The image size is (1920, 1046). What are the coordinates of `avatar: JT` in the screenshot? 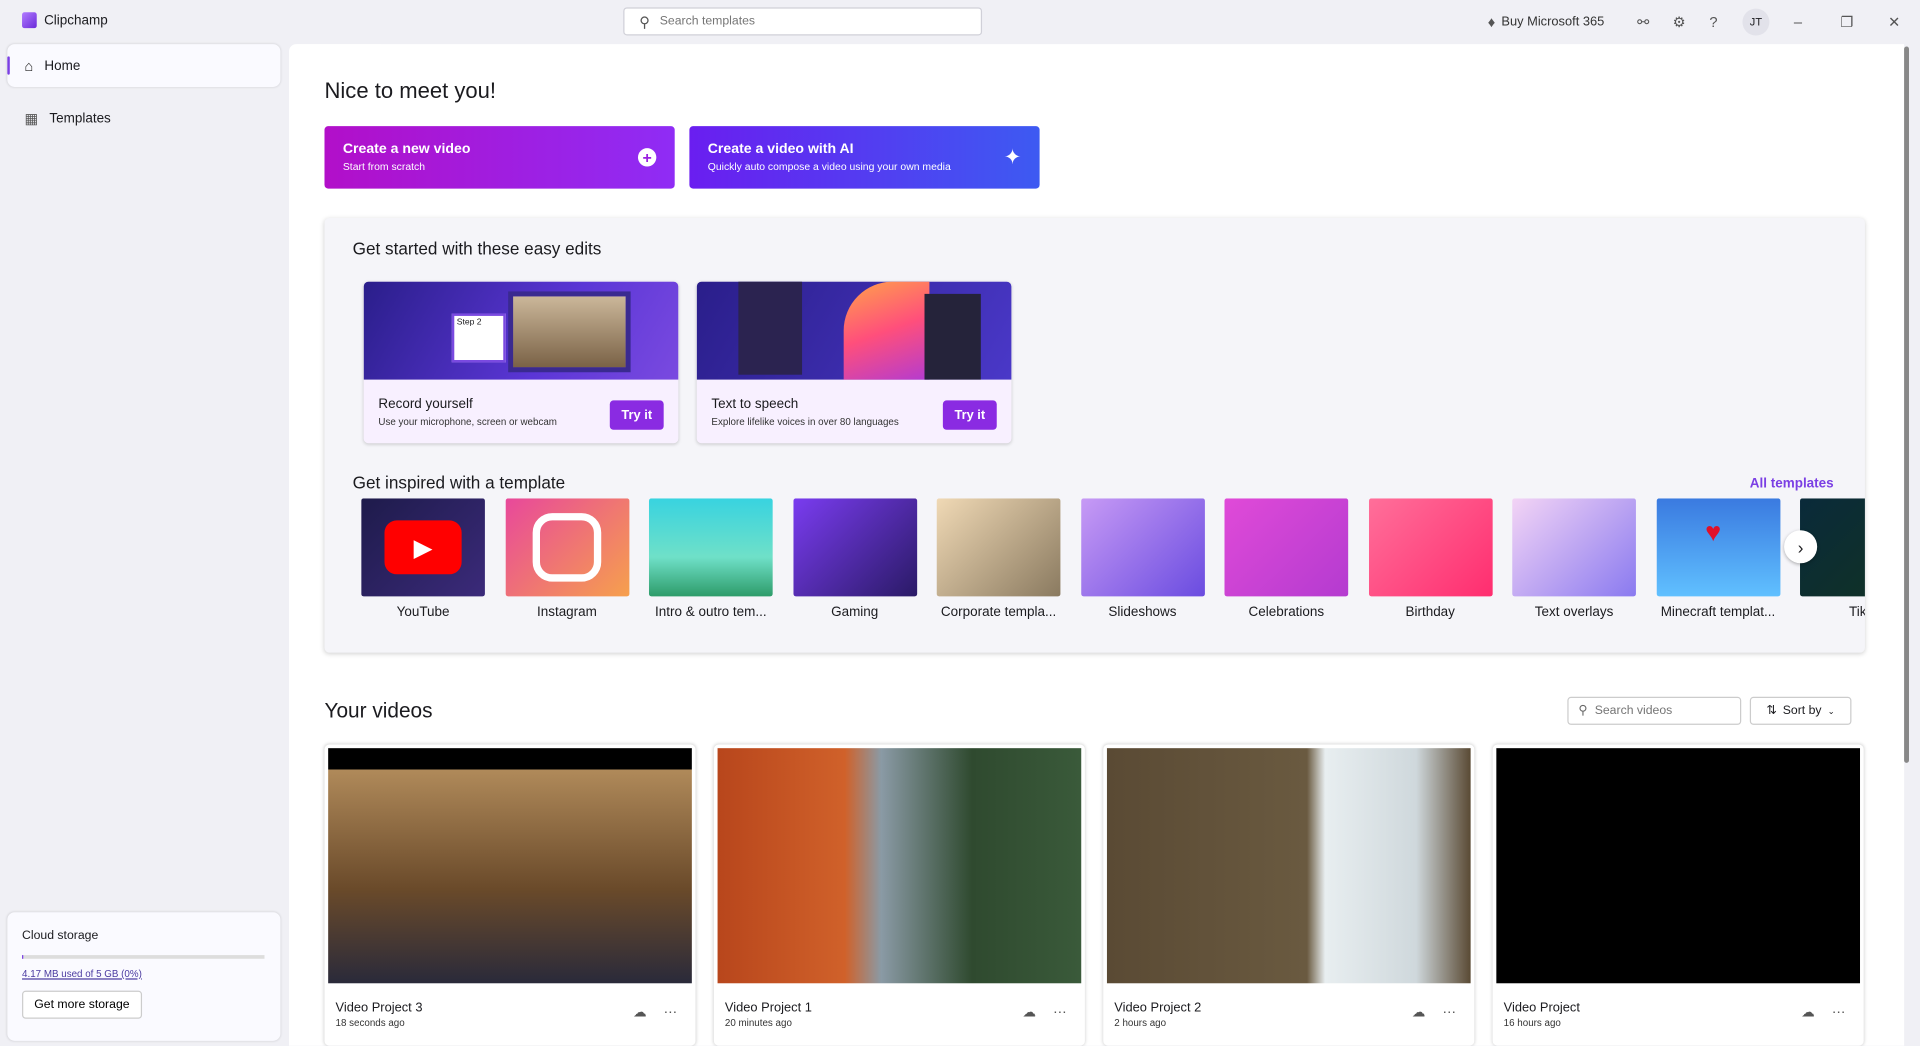 It's located at (1756, 22).